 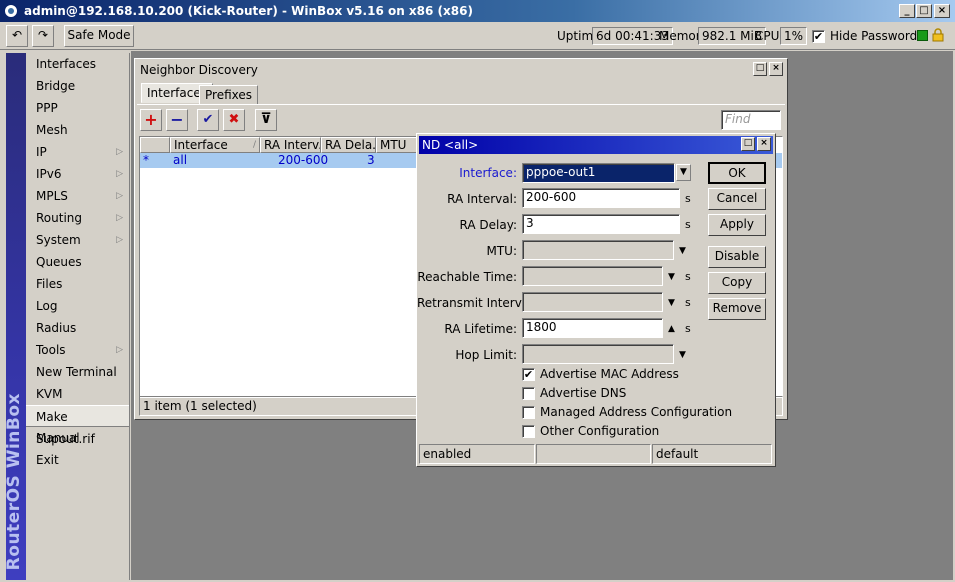 I want to click on disable-button: Disable, so click(x=737, y=257).